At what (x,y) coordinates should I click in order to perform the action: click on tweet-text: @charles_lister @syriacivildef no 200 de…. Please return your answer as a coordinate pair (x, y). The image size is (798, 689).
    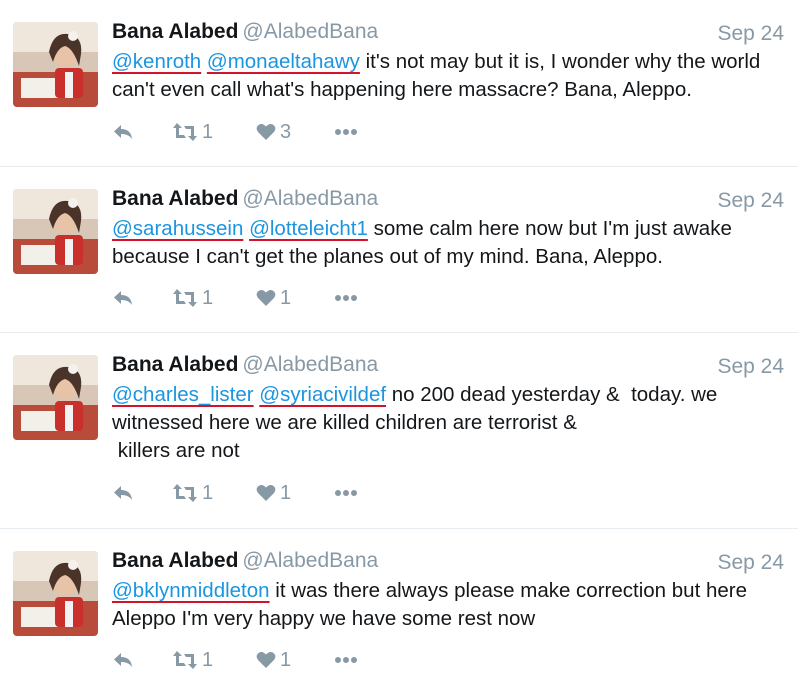
    Looking at the image, I should click on (452, 423).